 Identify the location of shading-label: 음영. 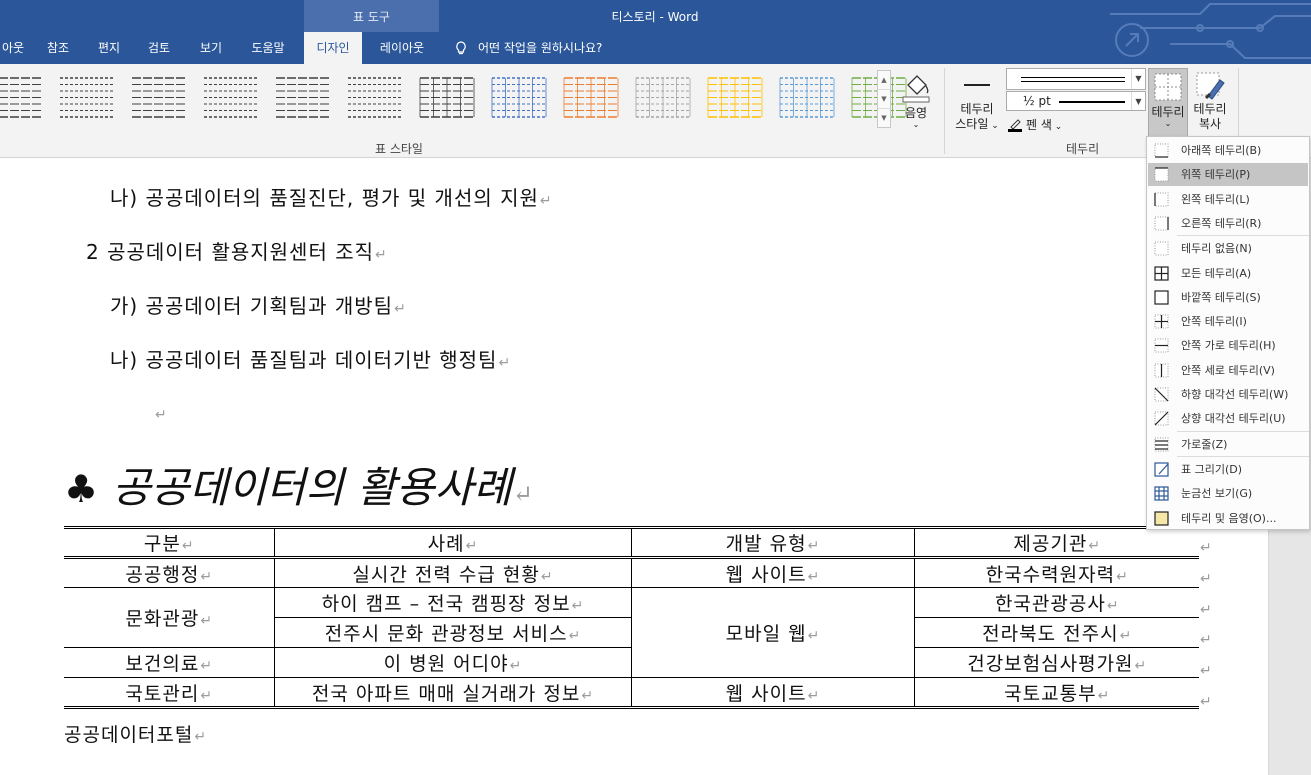
(916, 113).